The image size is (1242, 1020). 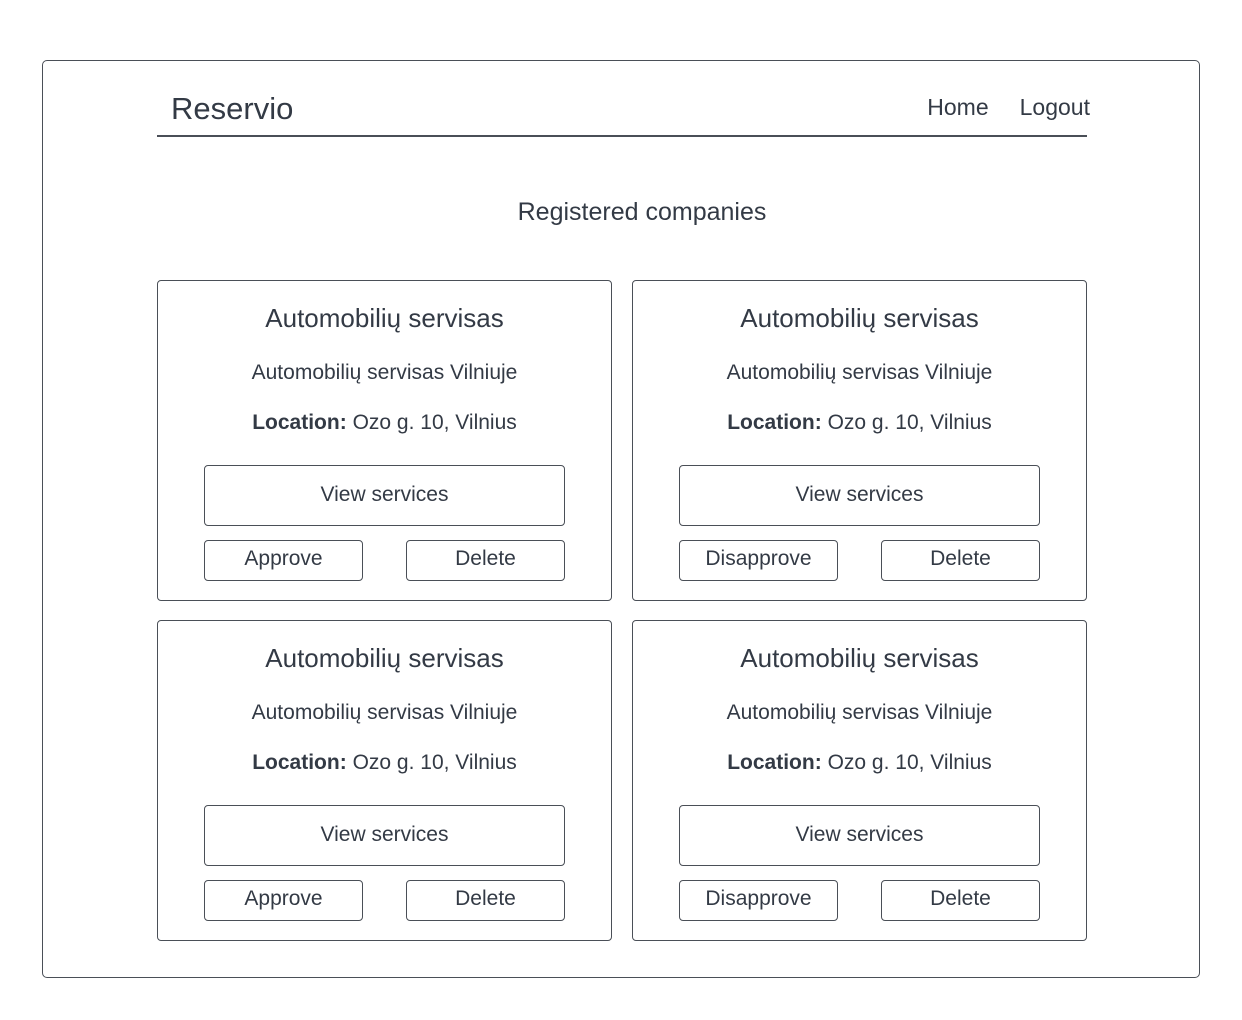 I want to click on nav-links: Home Logout, so click(x=1008, y=107).